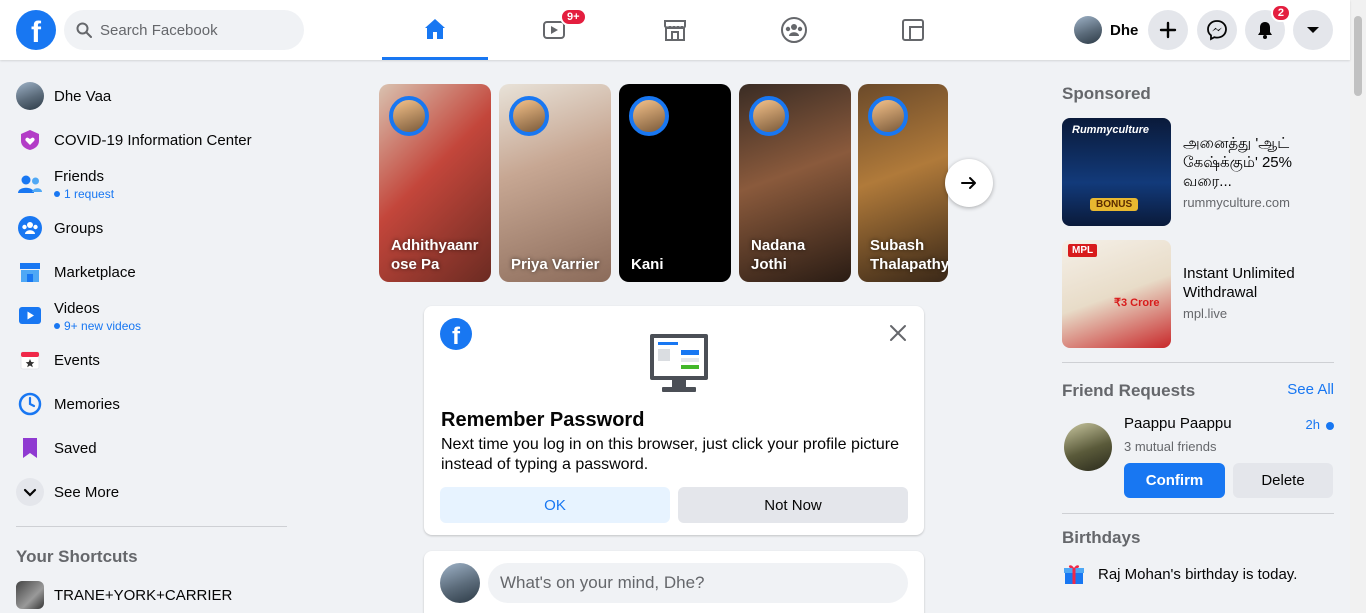 This screenshot has width=1366, height=613. I want to click on ad-domain: mpl.live, so click(1205, 313).